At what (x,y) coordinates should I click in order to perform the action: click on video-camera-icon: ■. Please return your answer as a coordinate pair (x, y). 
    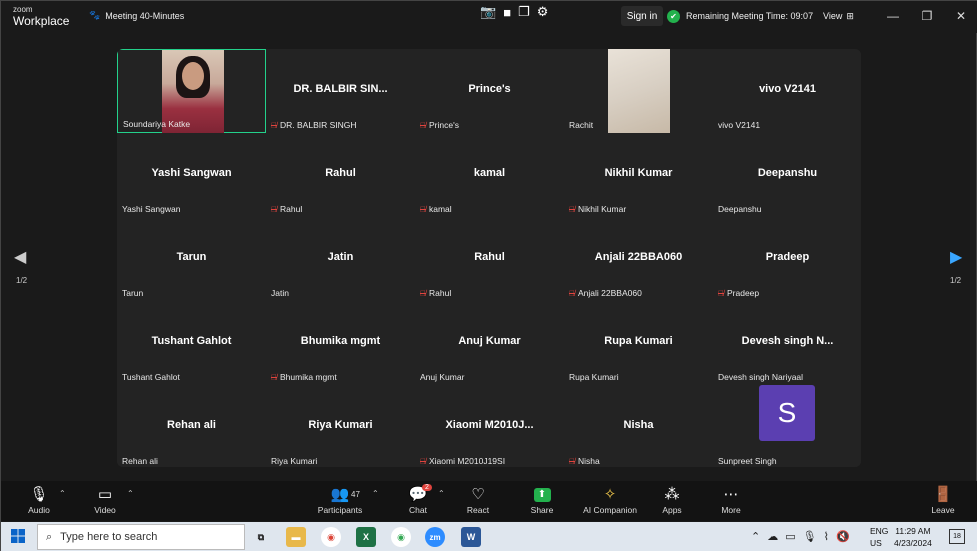
    Looking at the image, I should click on (507, 12).